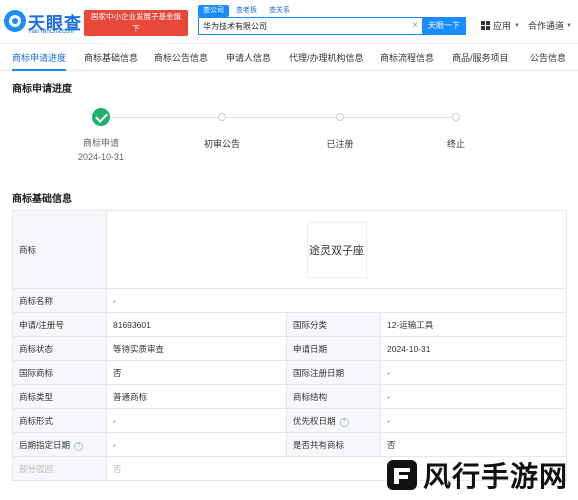  Describe the element at coordinates (196, 324) in the screenshot. I see `field-value: 81693601` at that location.